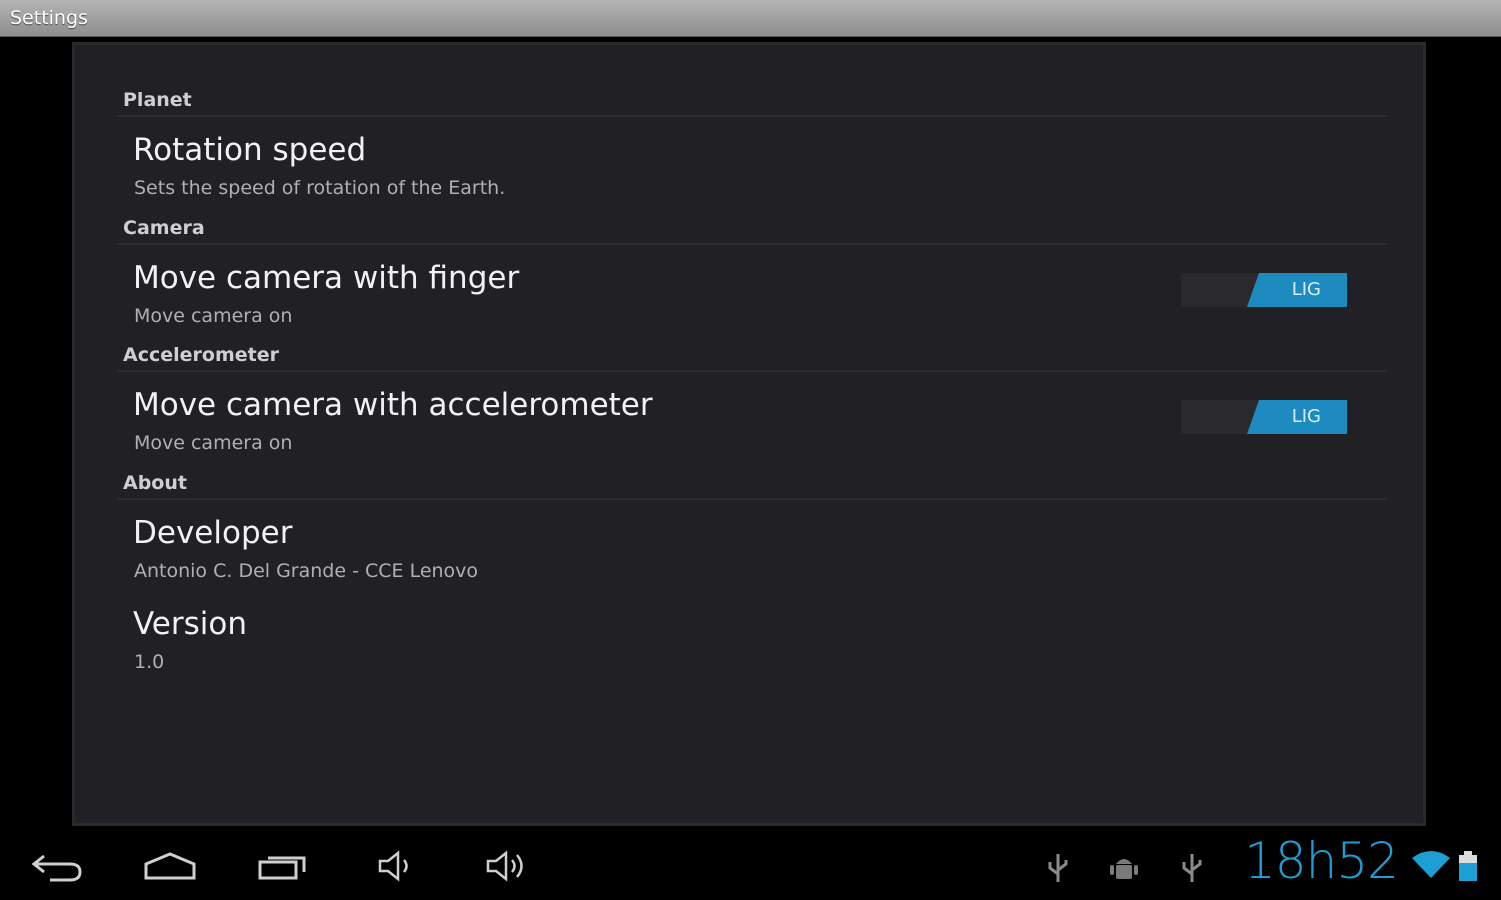 The height and width of the screenshot is (900, 1501). What do you see at coordinates (1264, 417) in the screenshot?
I see `accelerometer-toggle-switch: LIG` at bounding box center [1264, 417].